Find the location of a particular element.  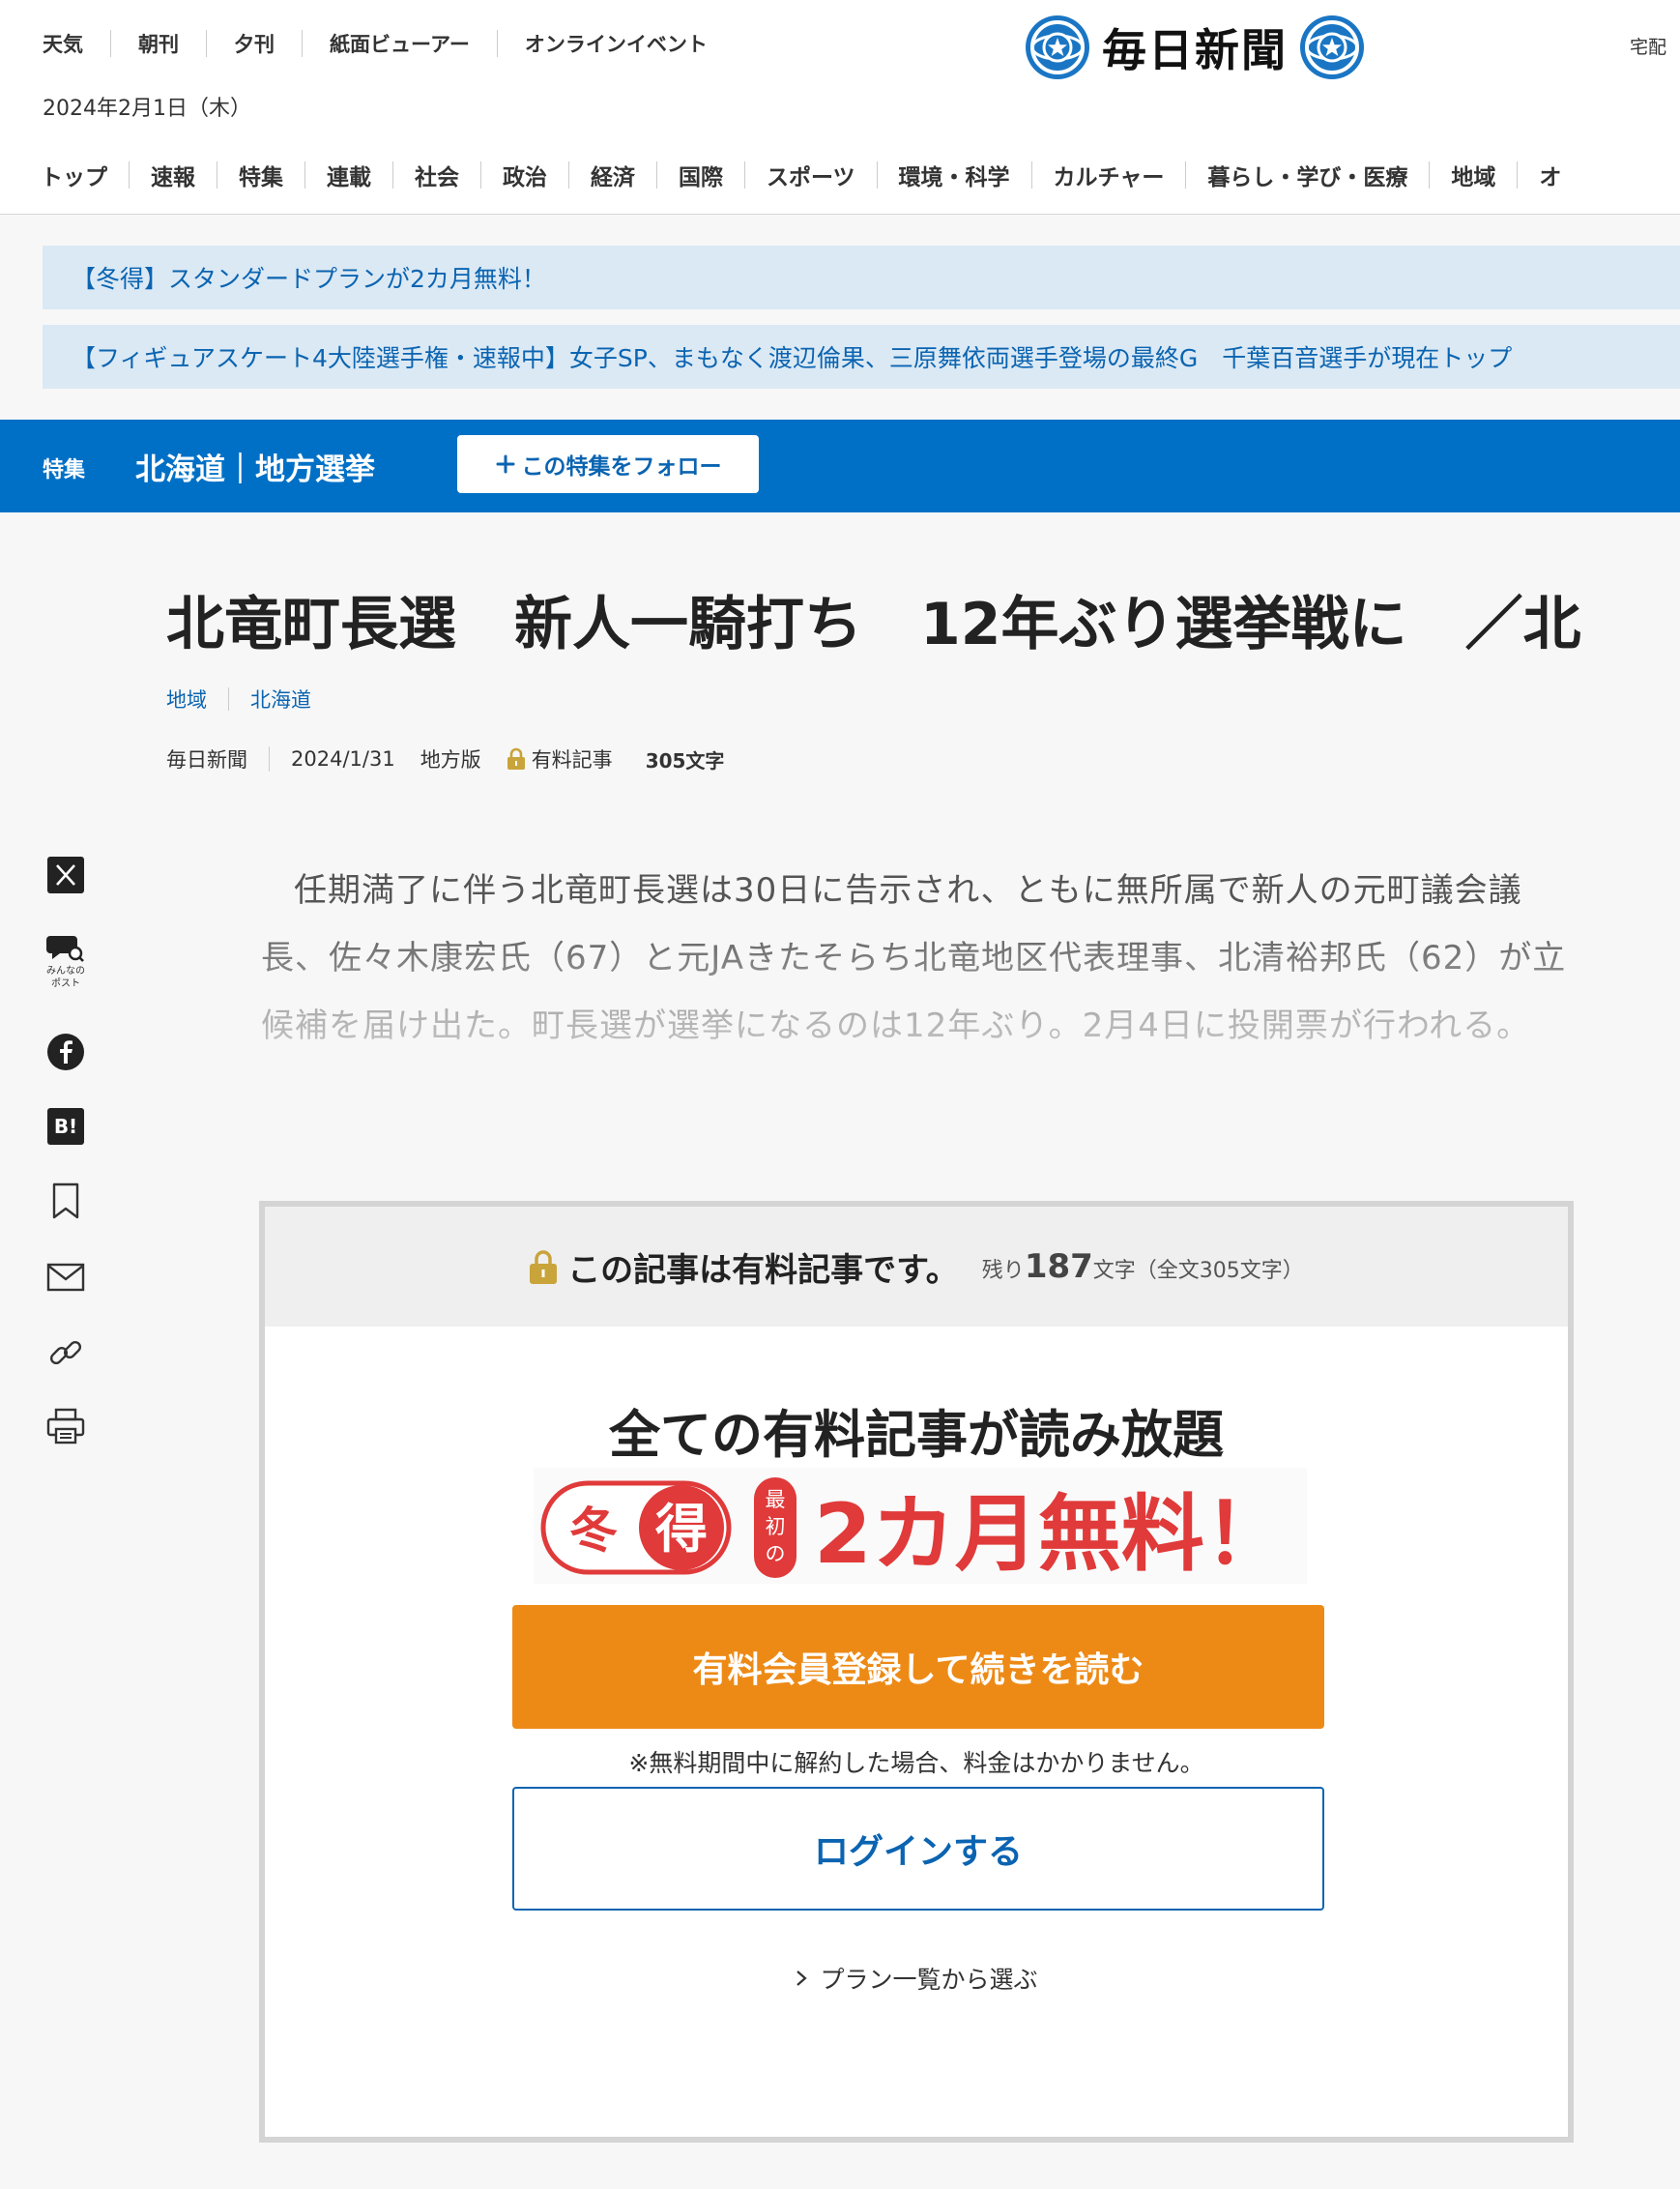

post-label-line1: みんなの is located at coordinates (66, 972).